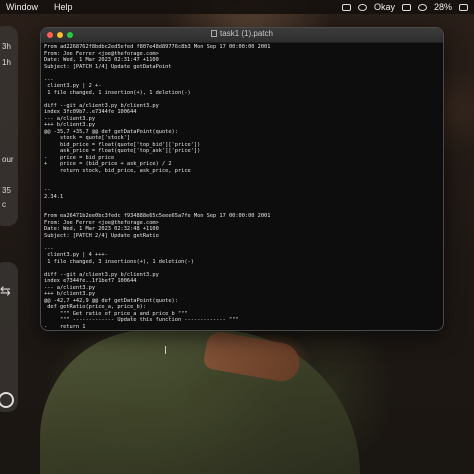 The width and height of the screenshot is (474, 474). I want to click on window-titlebar: task1 (1).patch, so click(242, 35).